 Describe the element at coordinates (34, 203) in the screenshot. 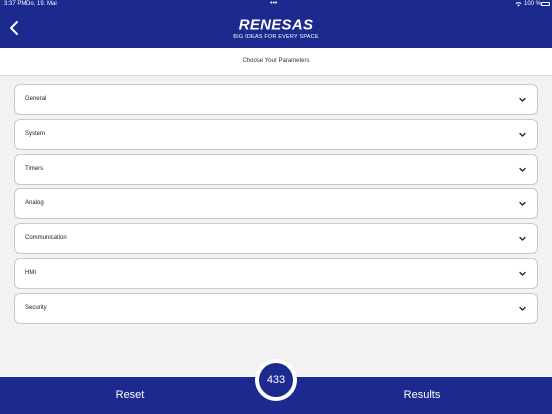

I see `accordion-label: Analog` at that location.